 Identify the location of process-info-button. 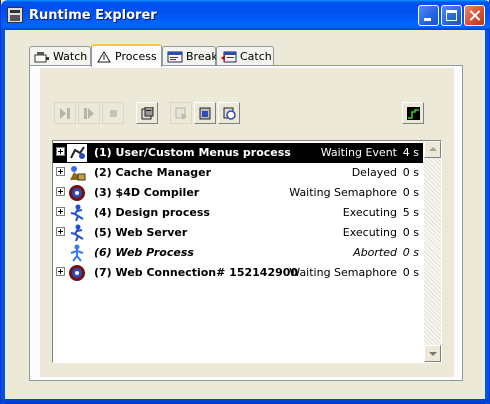
(147, 113).